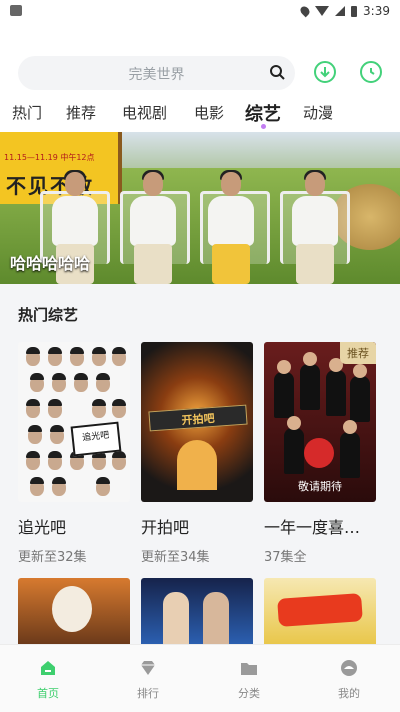 The height and width of the screenshot is (712, 400). Describe the element at coordinates (48, 693) in the screenshot. I see `nav-label: 首页` at that location.